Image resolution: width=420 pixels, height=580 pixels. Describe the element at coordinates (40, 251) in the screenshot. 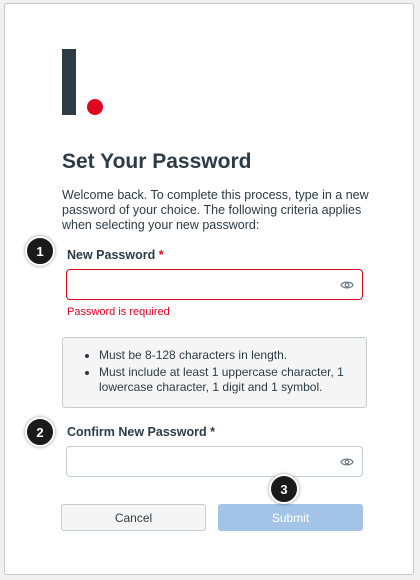

I see `step-badge-1: 1` at that location.